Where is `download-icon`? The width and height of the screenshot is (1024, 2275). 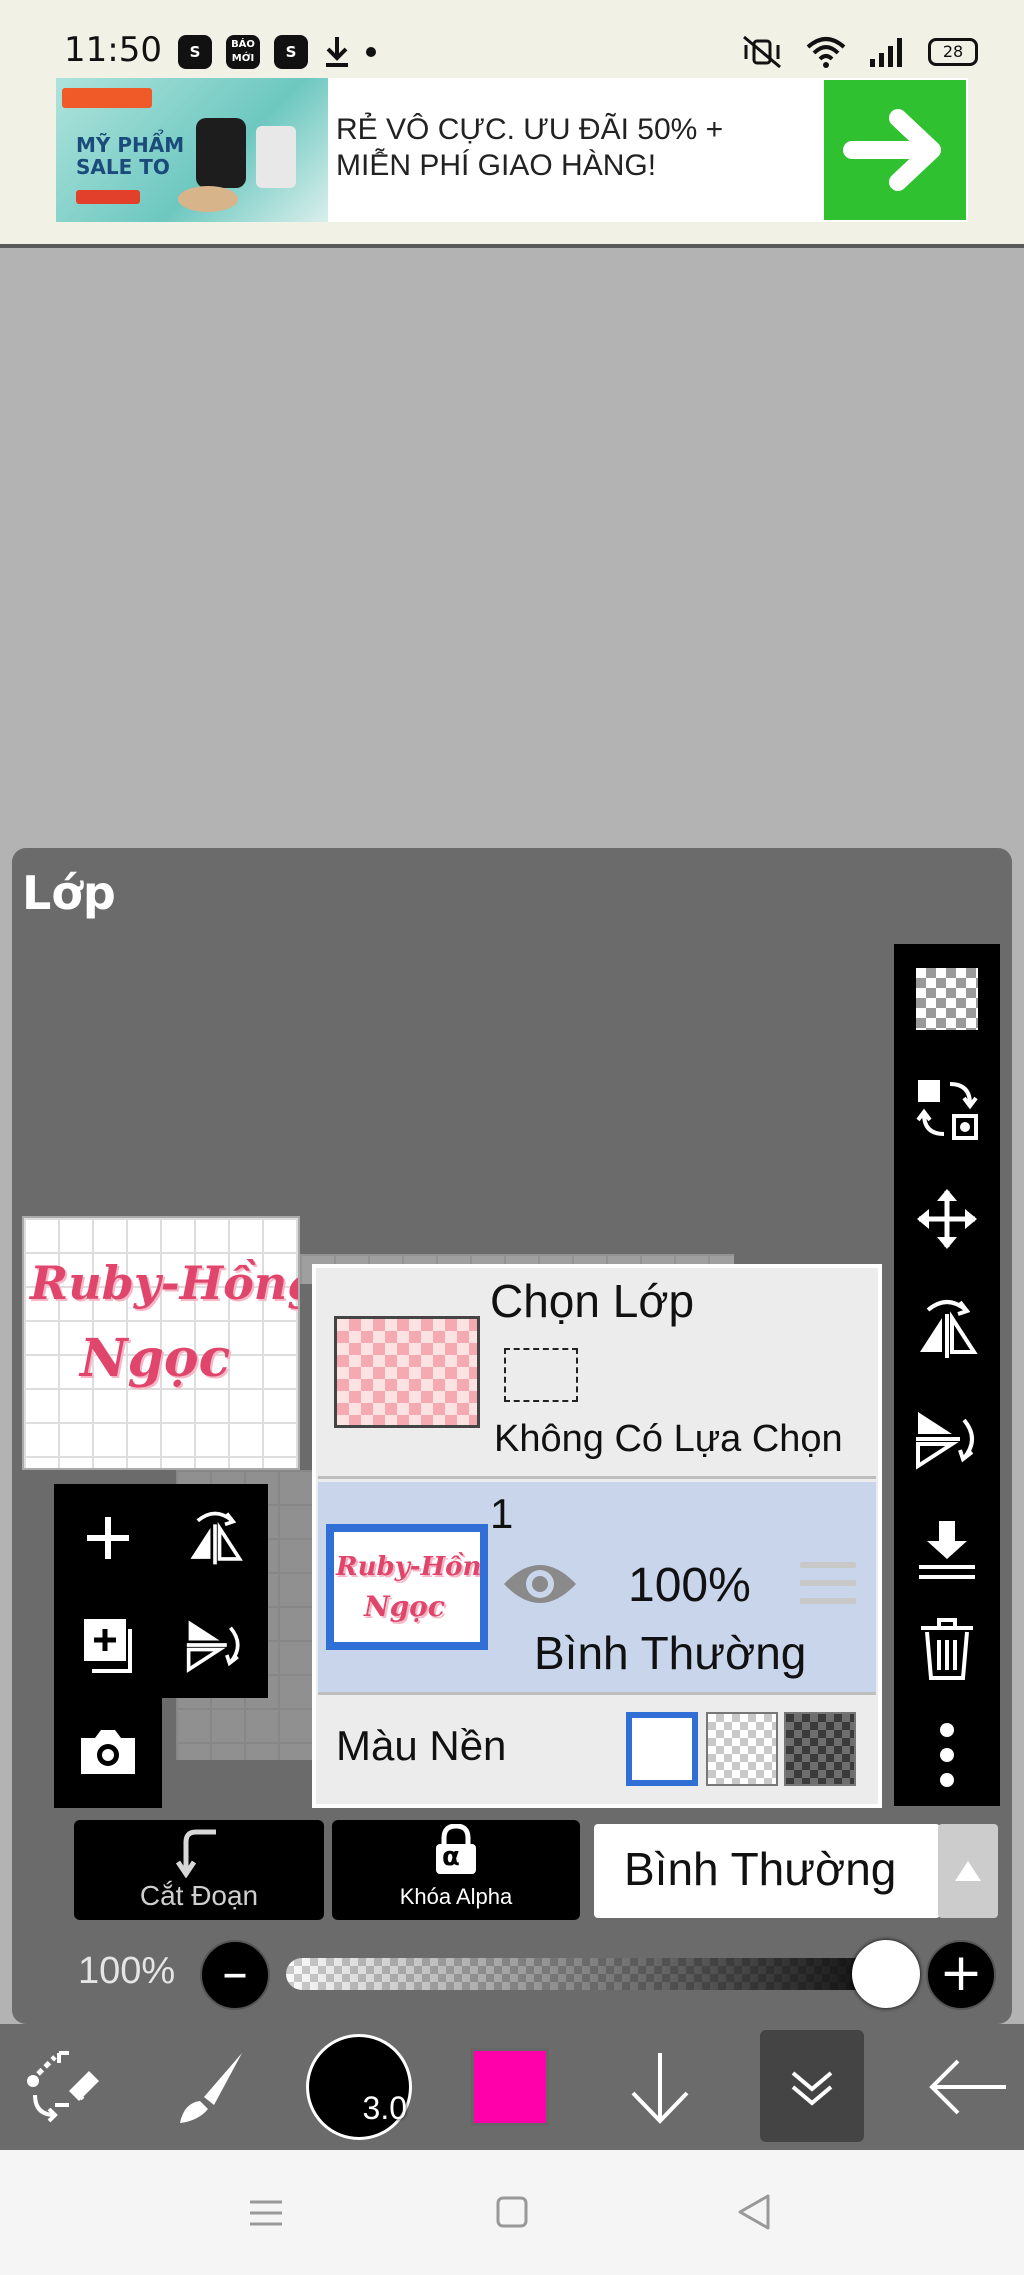 download-icon is located at coordinates (337, 52).